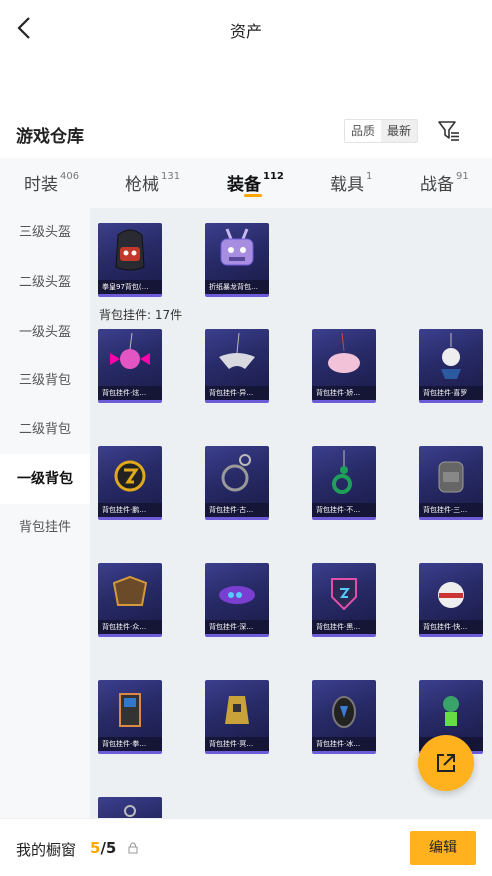 This screenshot has width=492, height=876. What do you see at coordinates (451, 393) in the screenshot?
I see `item-name: 背包挂件·喜罗` at bounding box center [451, 393].